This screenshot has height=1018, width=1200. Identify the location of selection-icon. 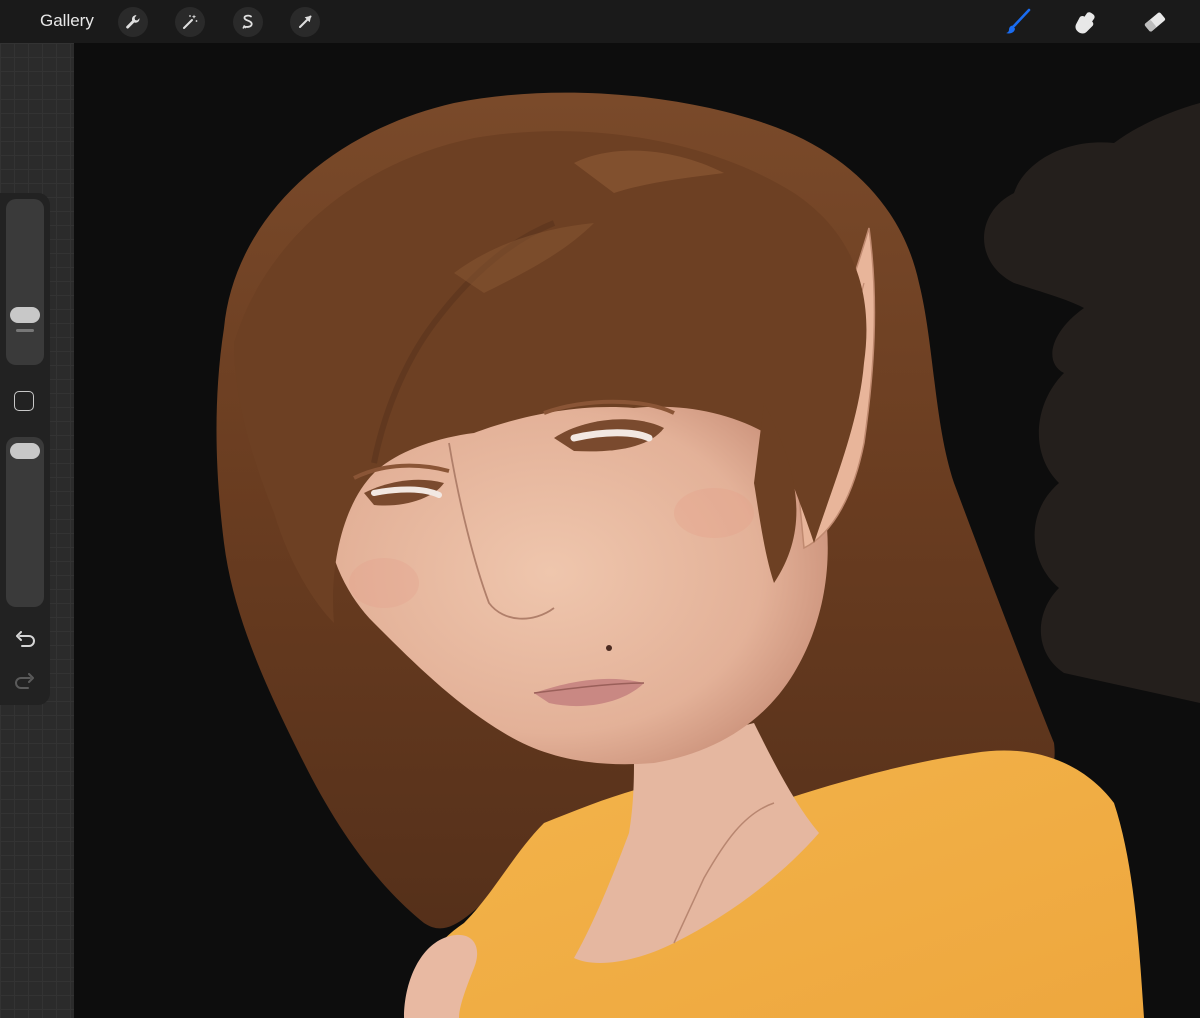
(248, 22).